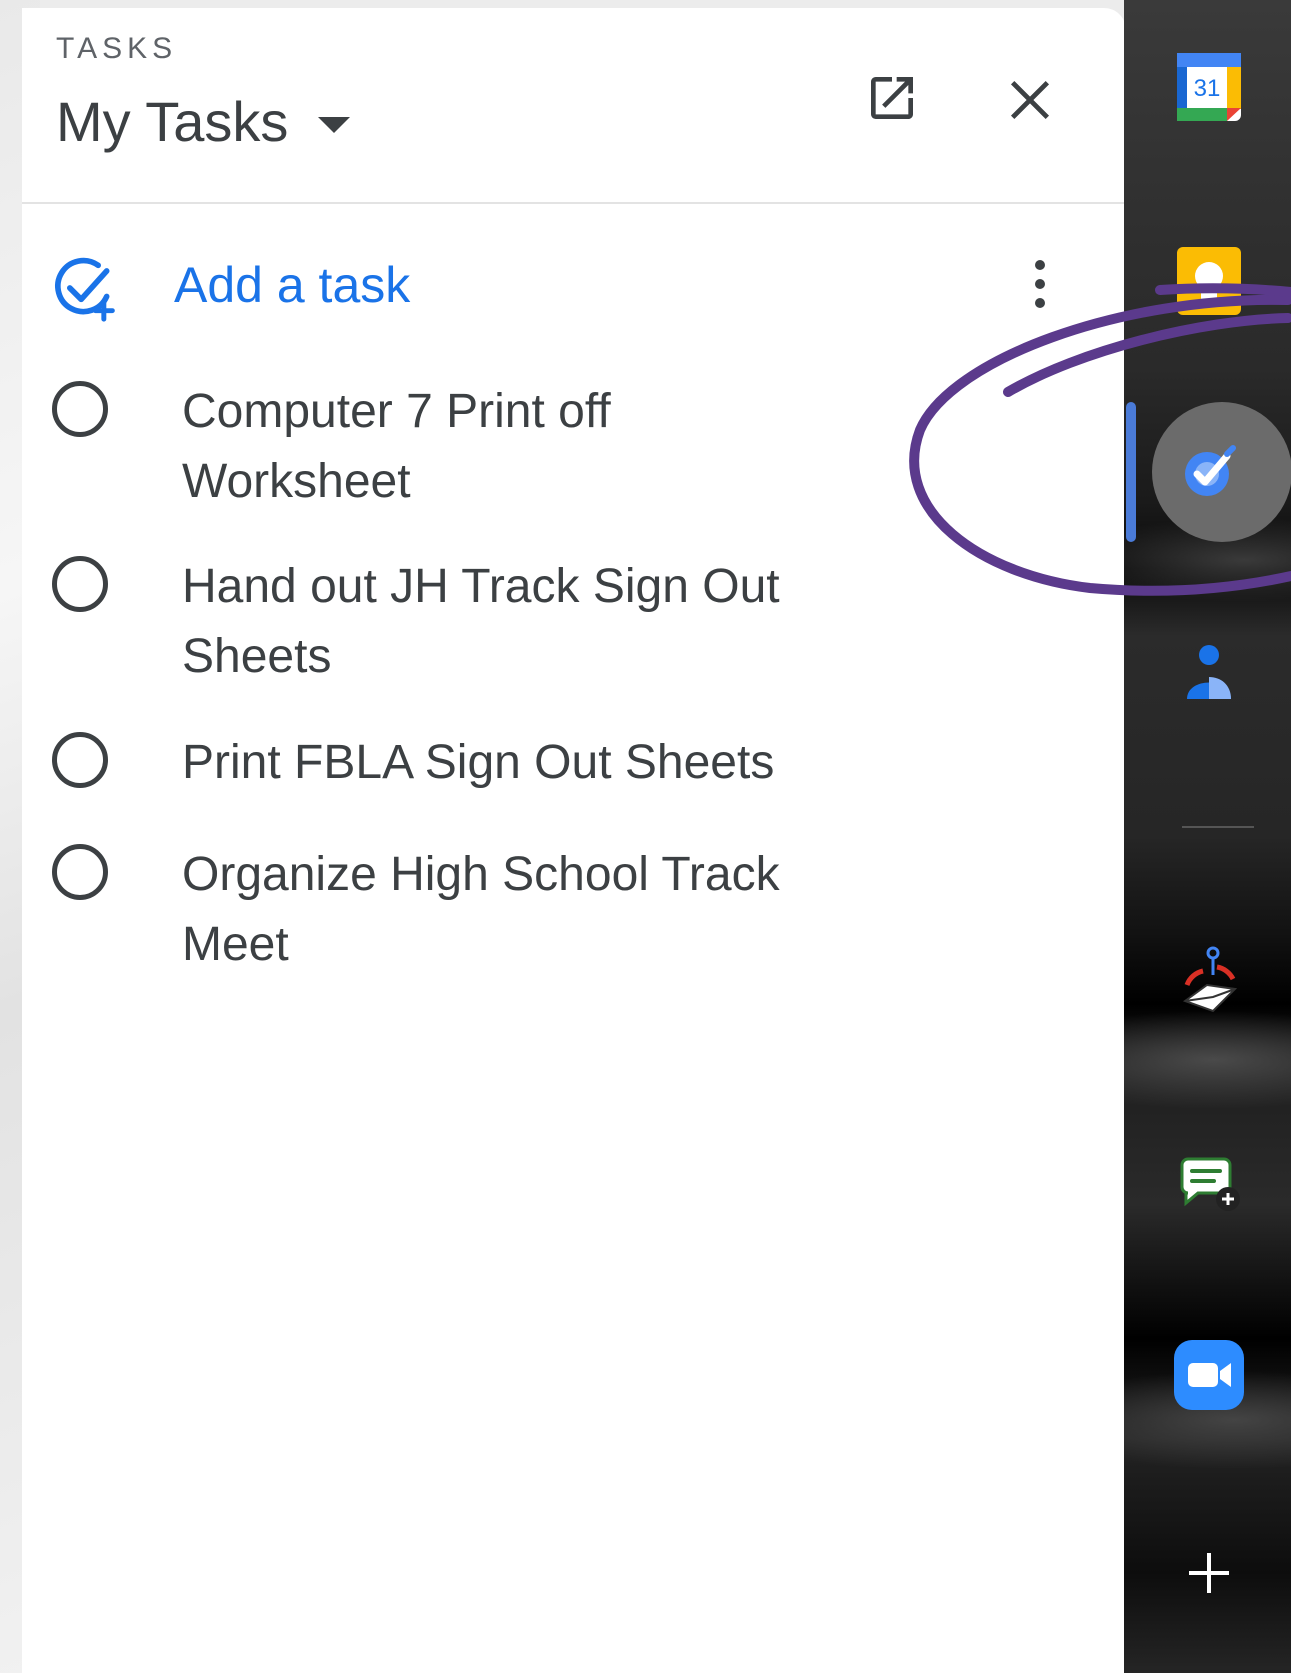 This screenshot has width=1291, height=1673. Describe the element at coordinates (334, 124) in the screenshot. I see `dropdown-arrow-icon` at that location.